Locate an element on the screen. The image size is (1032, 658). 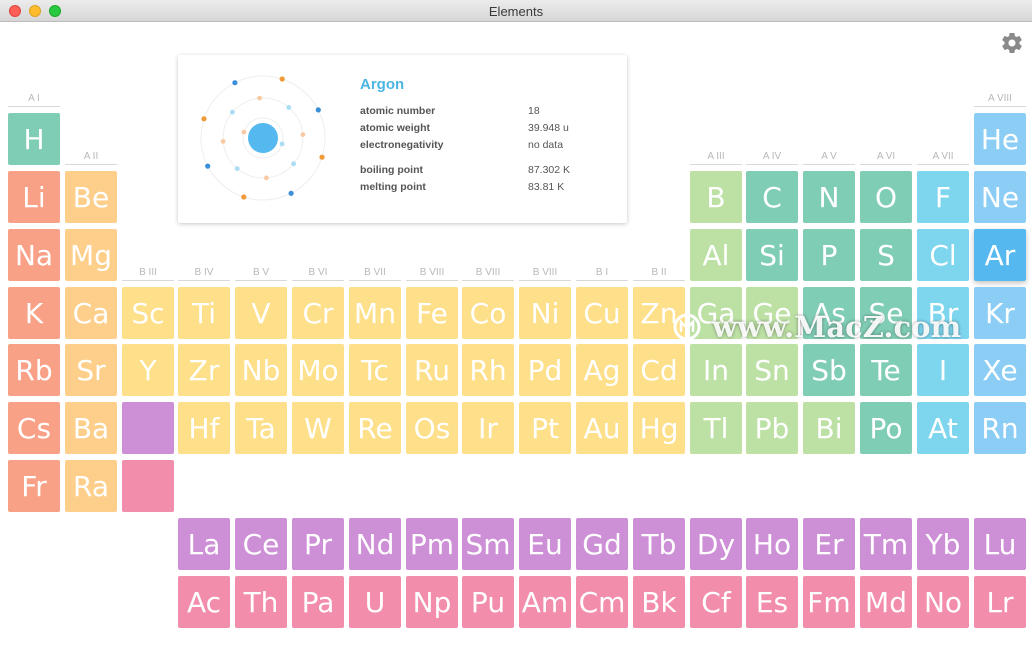
element-si: Si is located at coordinates (772, 255).